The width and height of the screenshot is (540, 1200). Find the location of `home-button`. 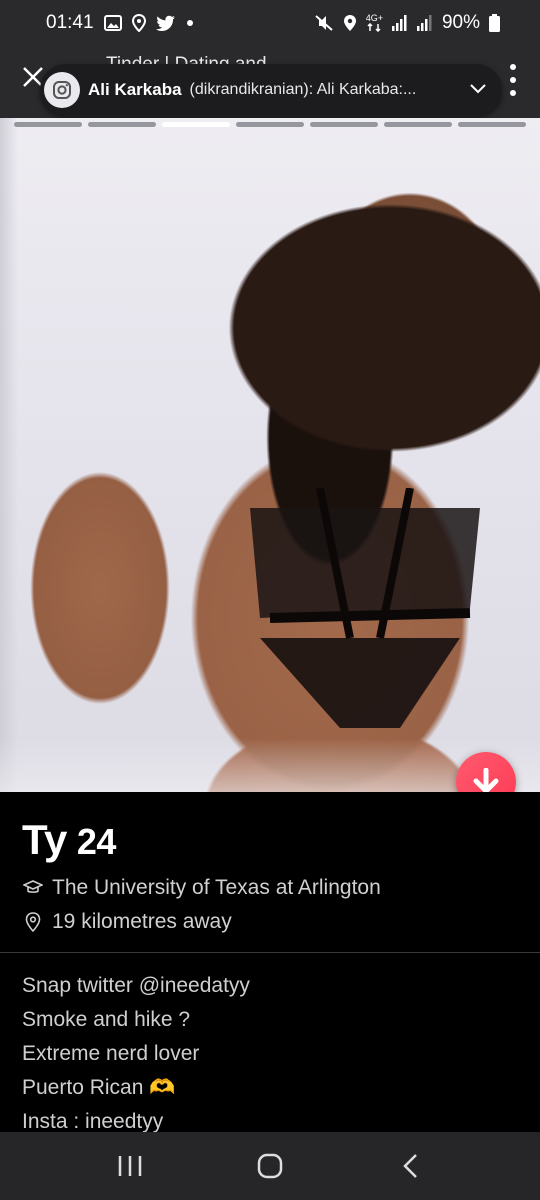

home-button is located at coordinates (270, 1166).